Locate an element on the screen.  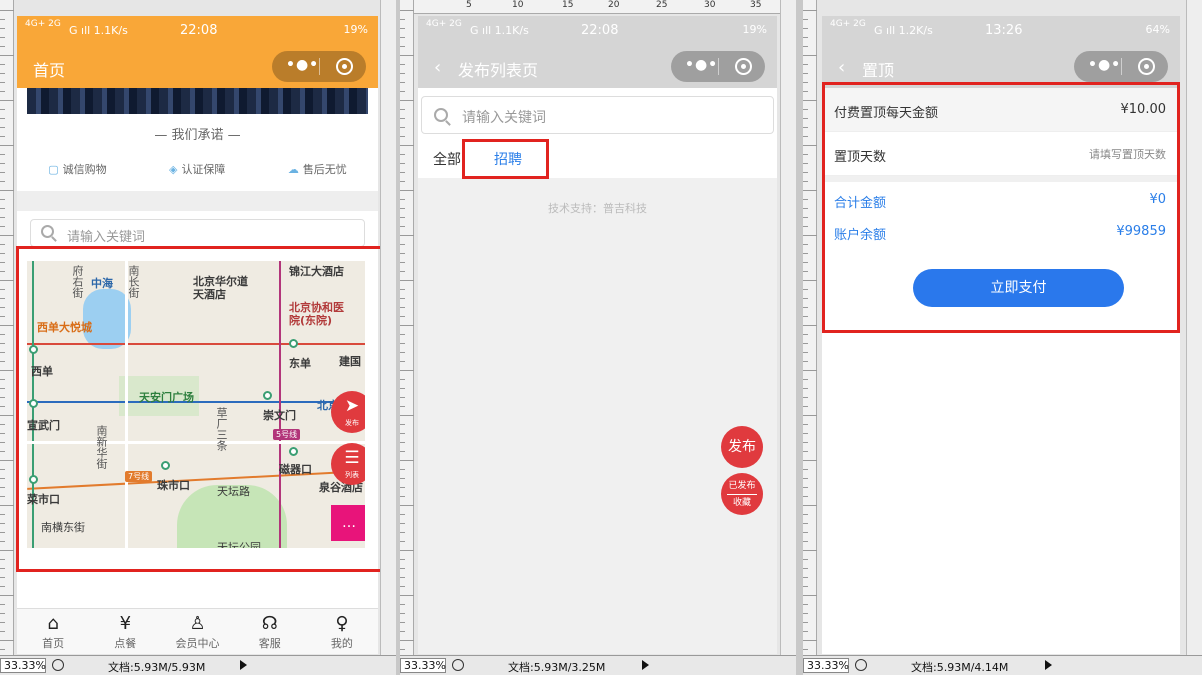
home-icon: ⌂ is located at coordinates (53, 623).